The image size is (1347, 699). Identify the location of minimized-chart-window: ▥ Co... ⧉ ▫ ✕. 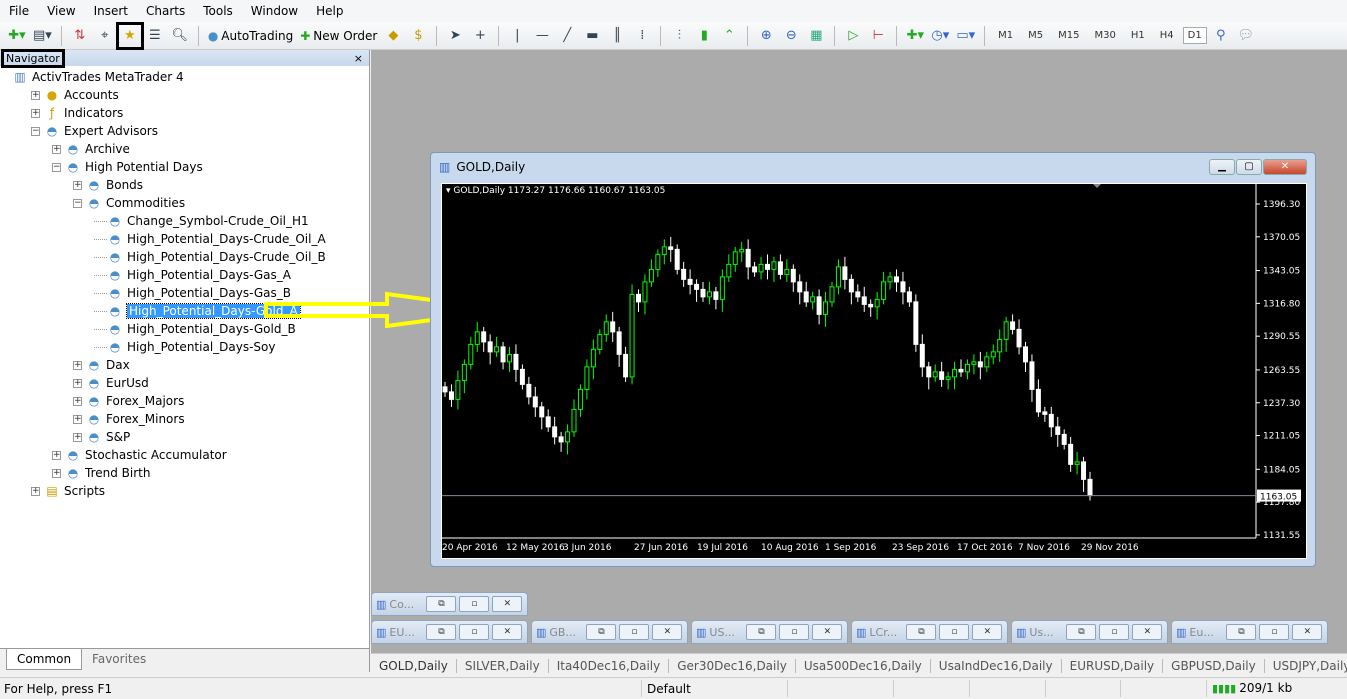
(449, 604).